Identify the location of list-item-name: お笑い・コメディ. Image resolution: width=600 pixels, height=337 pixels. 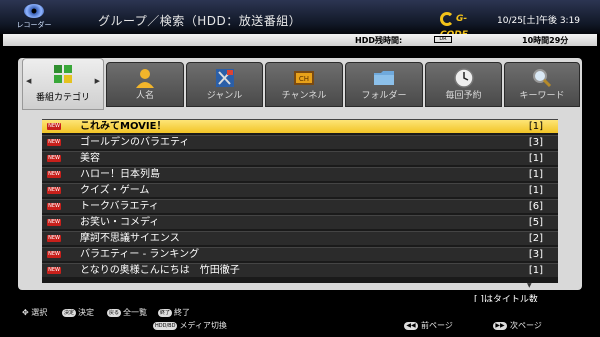
(120, 222).